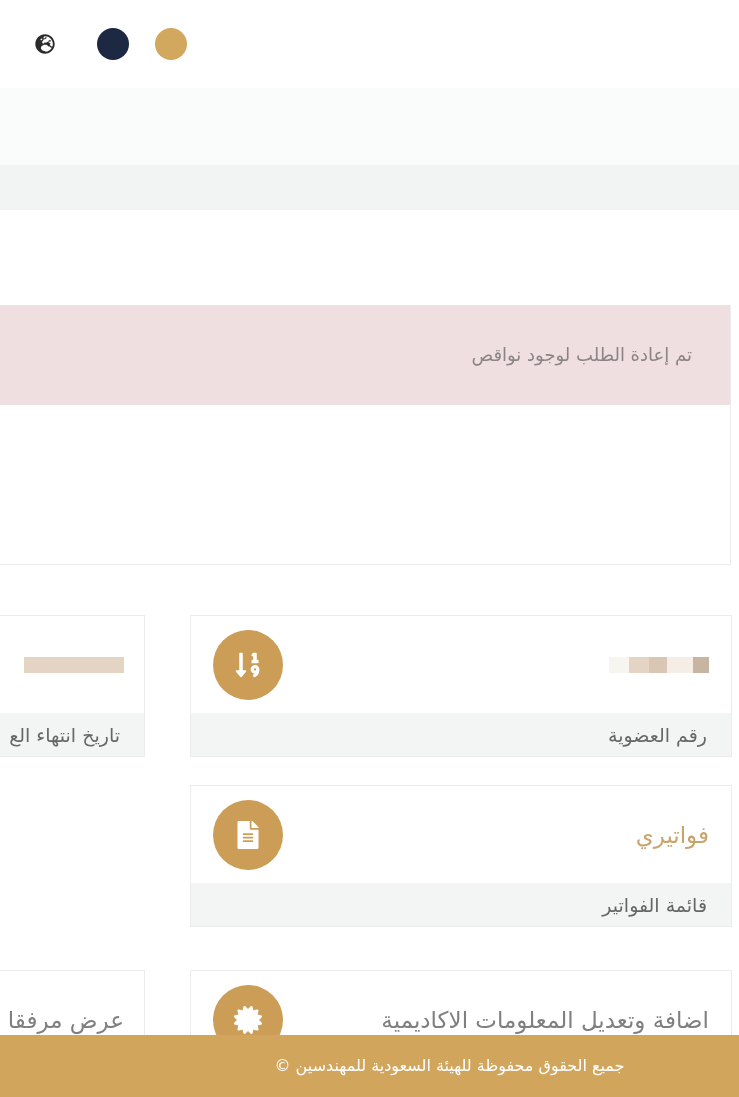 The height and width of the screenshot is (1097, 739). What do you see at coordinates (449, 1066) in the screenshot?
I see `copyright-text: جميع الحقوق محفوظة للهيئة السعودية للمهندسين ©` at bounding box center [449, 1066].